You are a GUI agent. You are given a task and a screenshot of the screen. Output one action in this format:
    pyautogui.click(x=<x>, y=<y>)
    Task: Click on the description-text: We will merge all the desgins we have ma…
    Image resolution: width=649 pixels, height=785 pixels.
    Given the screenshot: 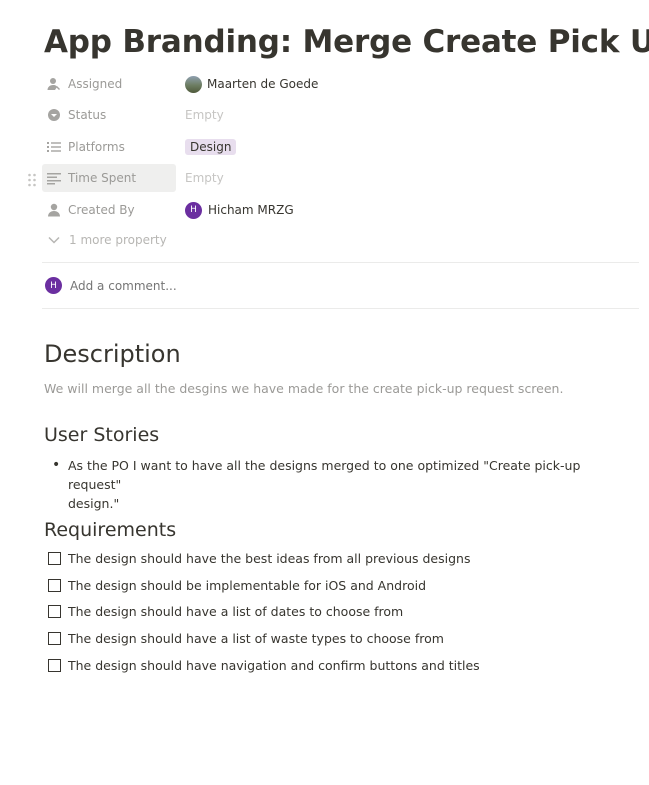 What is the action you would take?
    pyautogui.click(x=303, y=389)
    